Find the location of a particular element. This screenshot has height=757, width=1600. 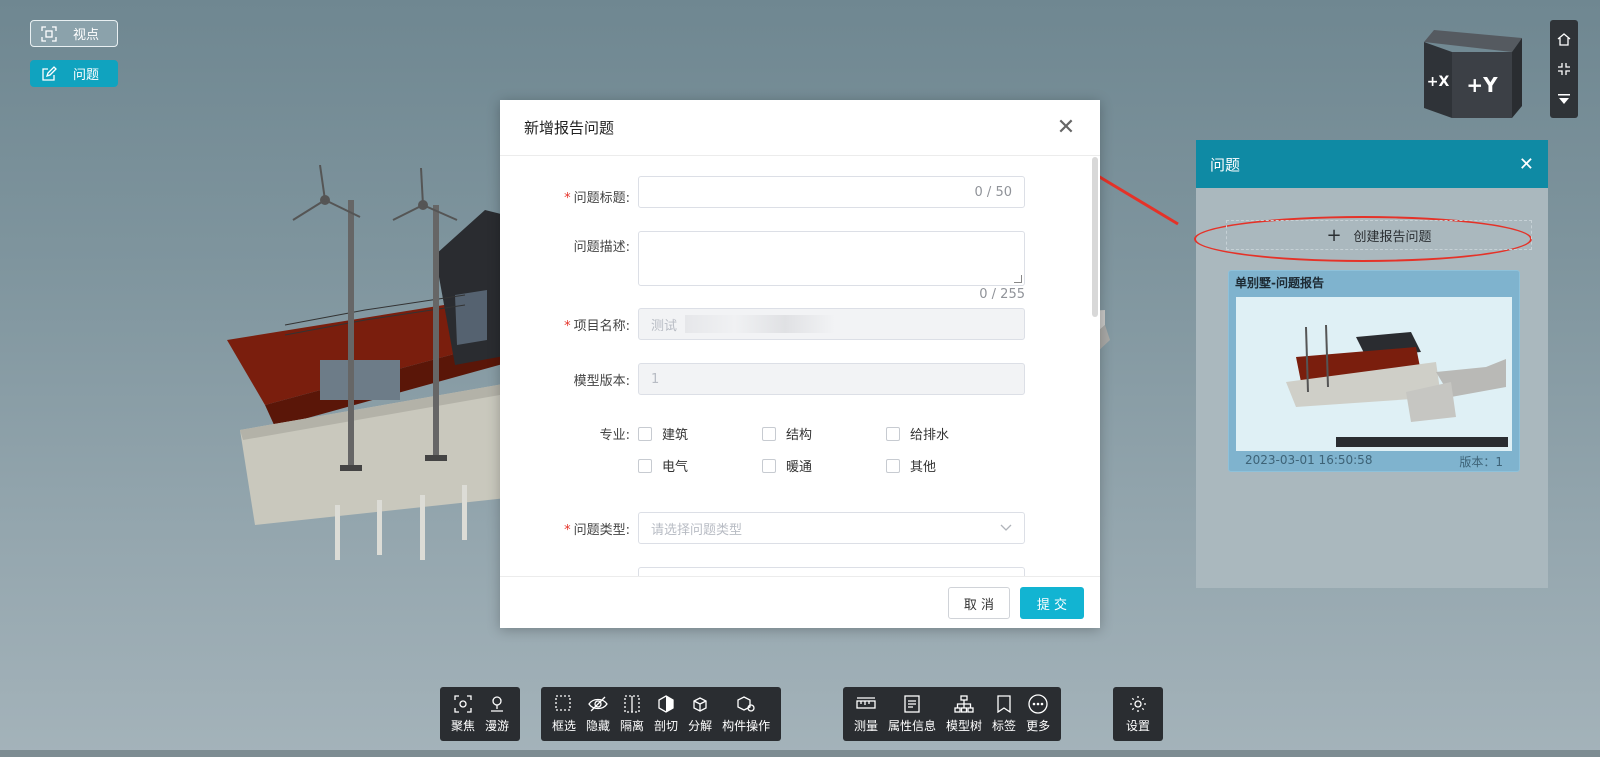

viewpoint-label: 视点 is located at coordinates (86, 35).